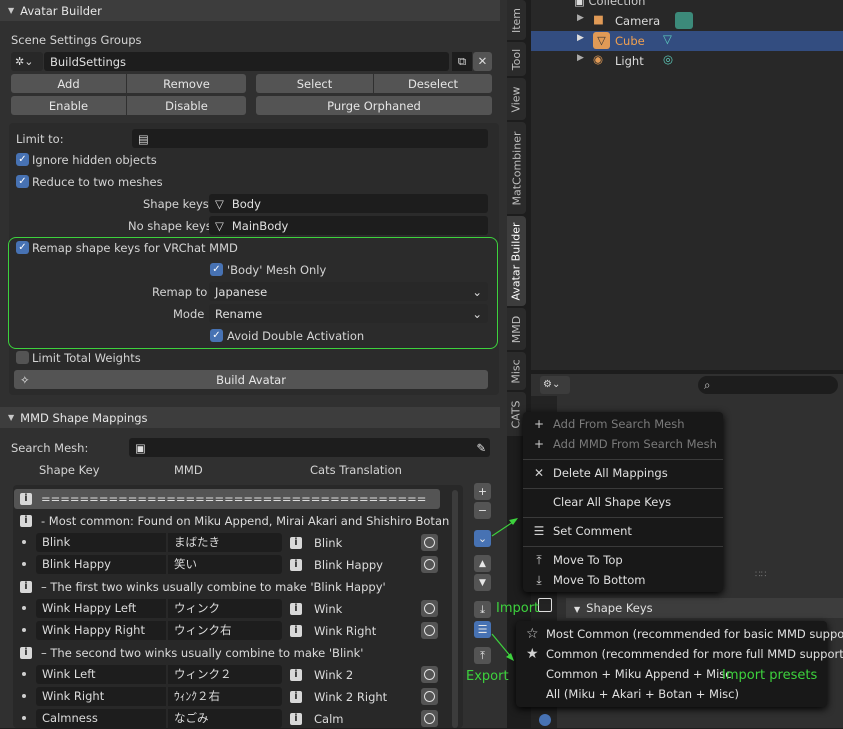  I want to click on annotation-arrows, so click(504, 589).